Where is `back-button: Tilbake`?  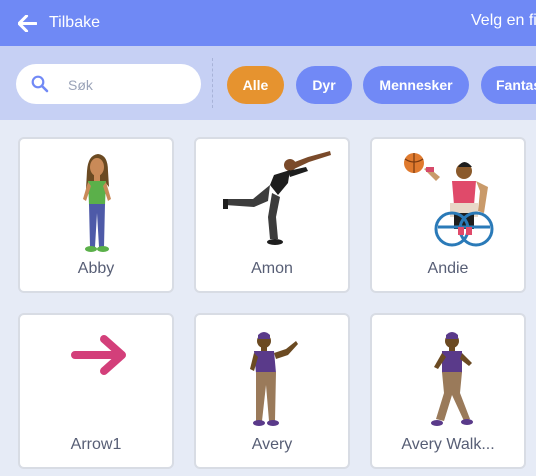
back-button: Tilbake is located at coordinates (59, 23).